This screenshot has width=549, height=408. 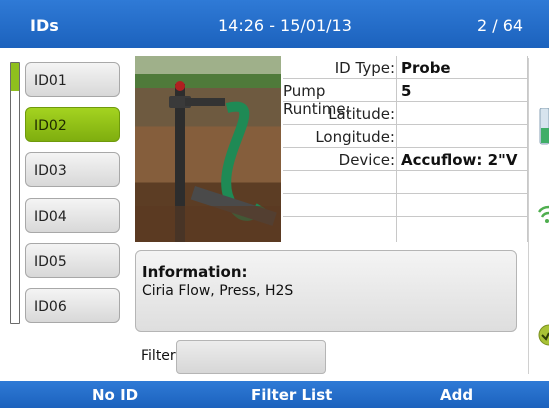 I want to click on id-list-scrollbar, so click(x=15, y=193).